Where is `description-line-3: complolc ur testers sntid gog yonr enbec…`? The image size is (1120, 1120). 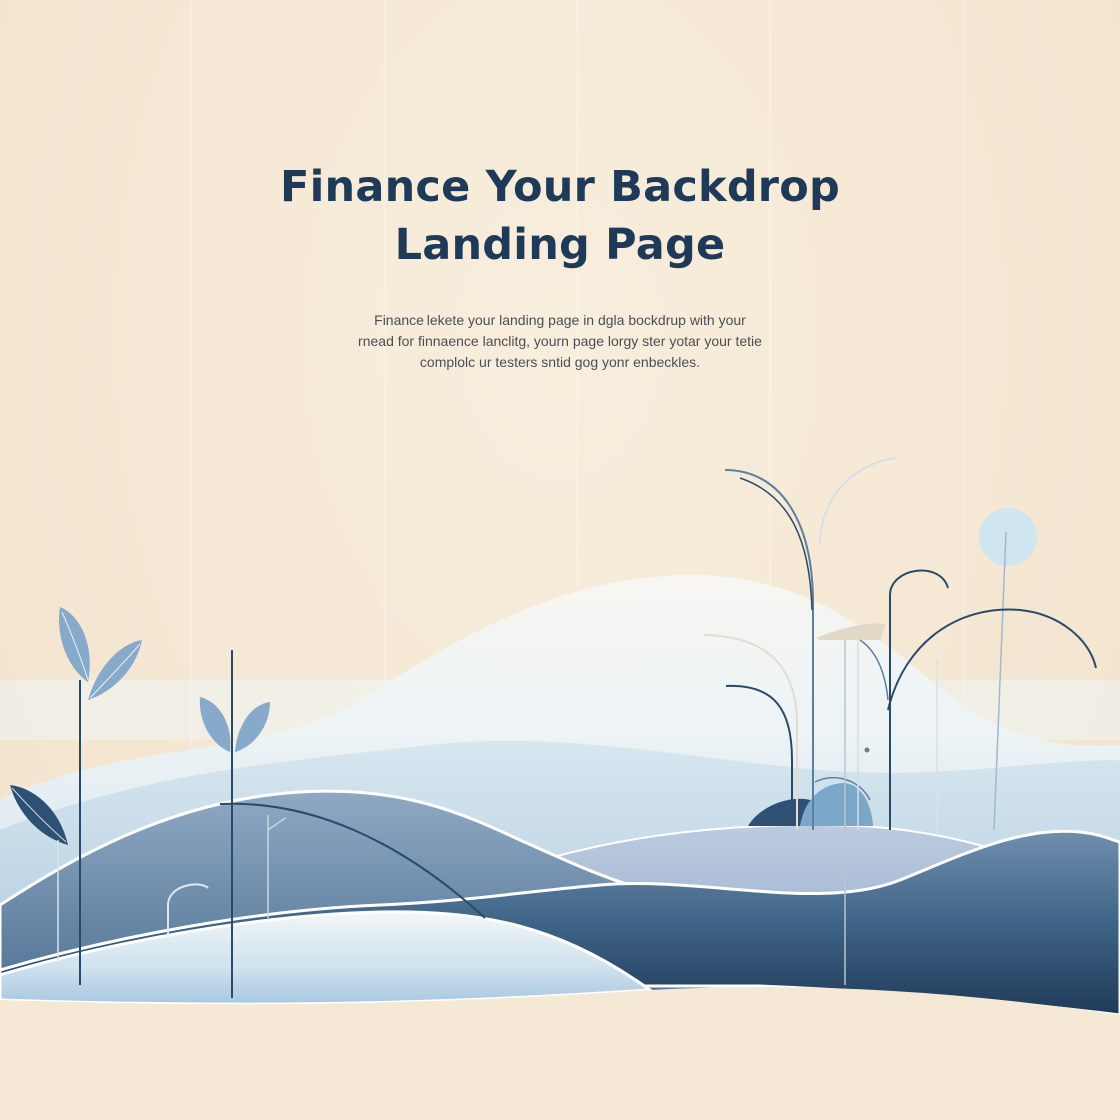 description-line-3: complolc ur testers sntid gog yonr enbec… is located at coordinates (560, 362).